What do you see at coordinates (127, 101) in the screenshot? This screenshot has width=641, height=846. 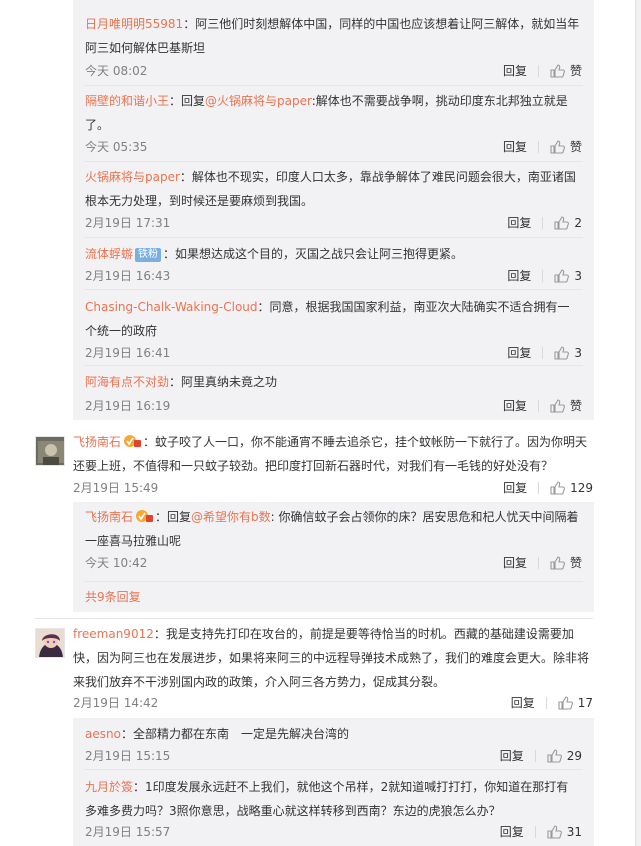 I see `user-link: 隔壁的和谐小王` at bounding box center [127, 101].